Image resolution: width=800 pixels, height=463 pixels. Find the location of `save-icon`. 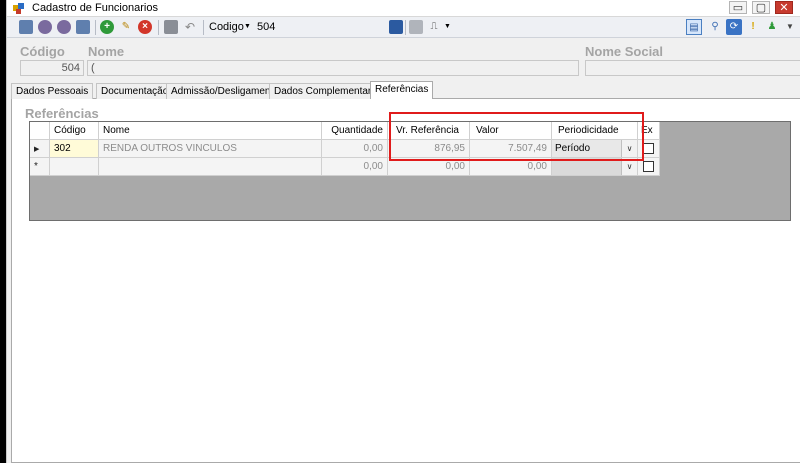

save-icon is located at coordinates (171, 27).